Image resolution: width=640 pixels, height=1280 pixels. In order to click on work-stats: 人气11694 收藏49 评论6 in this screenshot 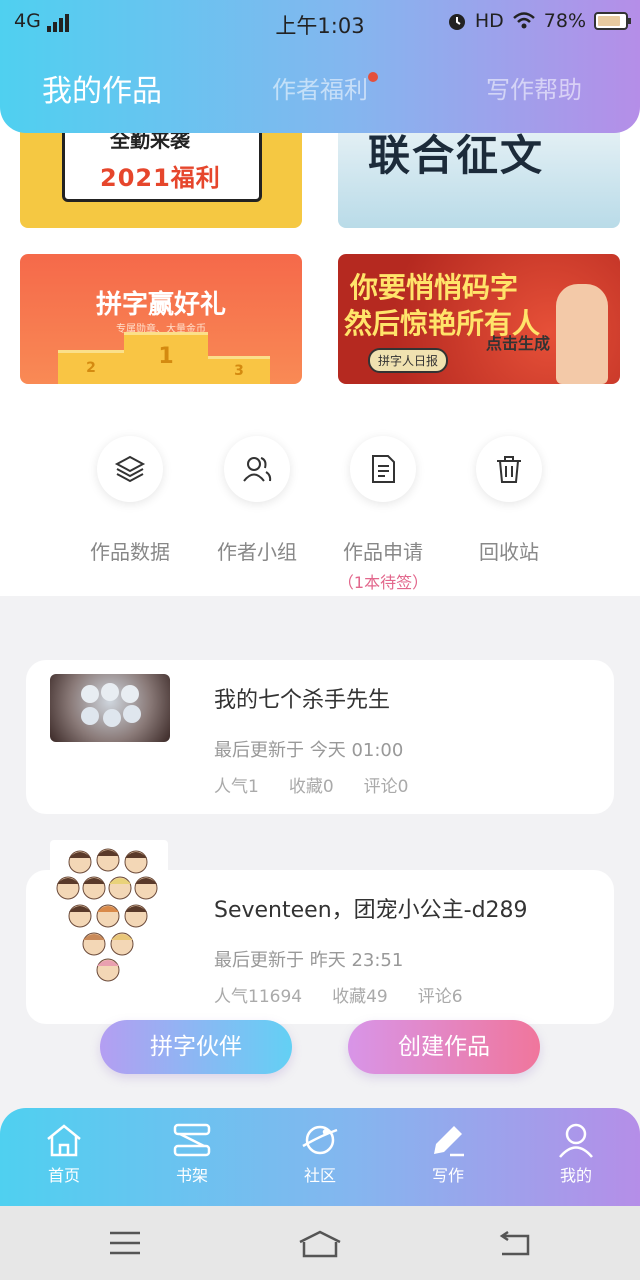, I will do `click(338, 994)`.